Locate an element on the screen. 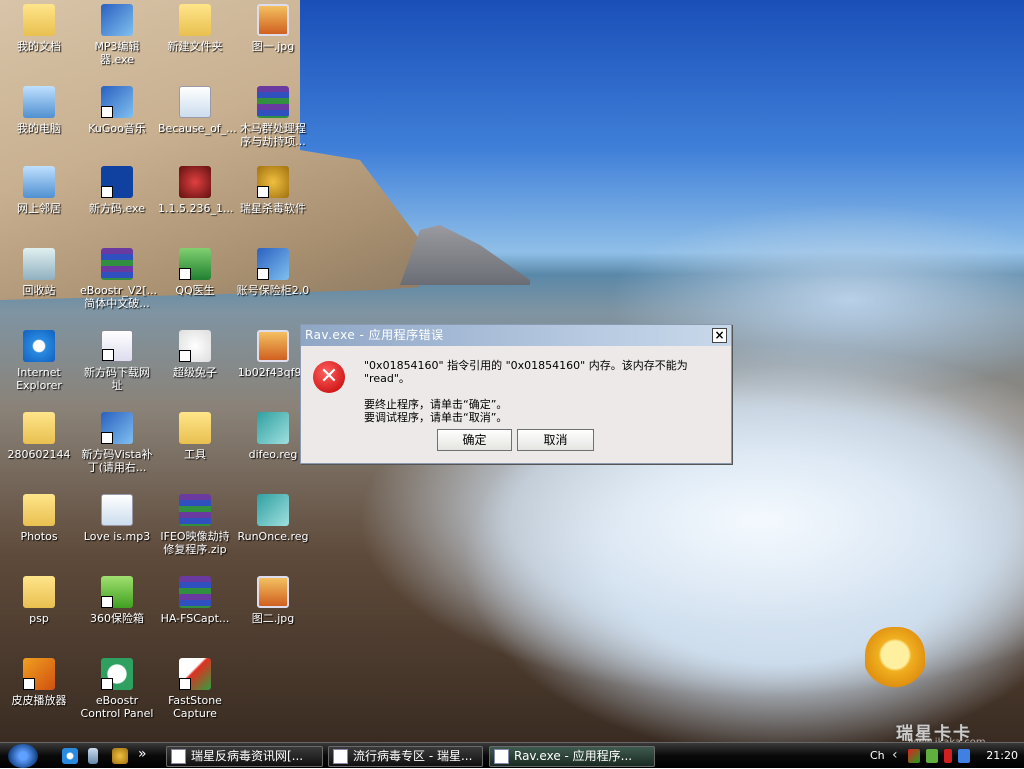 Image resolution: width=1024 pixels, height=769 pixels. desktop-icon-label: Love is.mp3 is located at coordinates (117, 536).